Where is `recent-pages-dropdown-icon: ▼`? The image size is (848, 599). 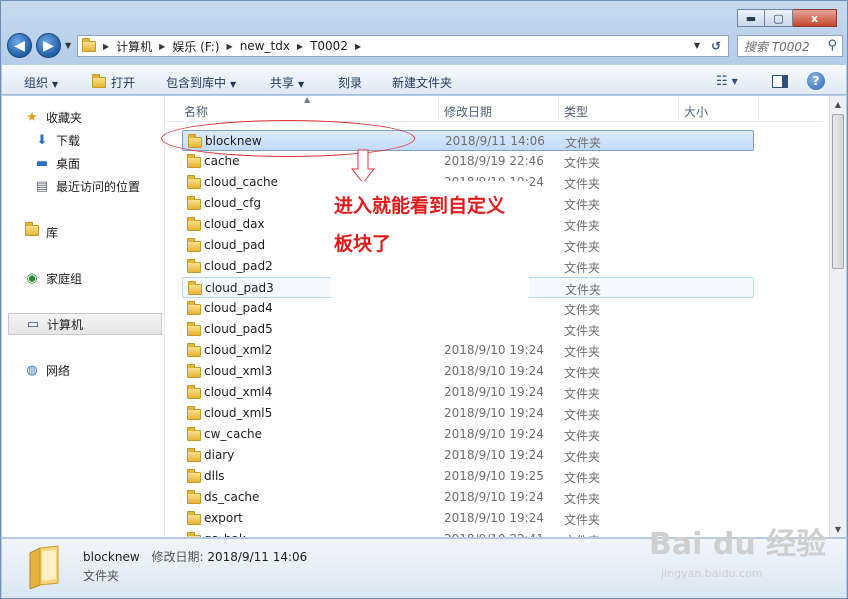 recent-pages-dropdown-icon: ▼ is located at coordinates (68, 45).